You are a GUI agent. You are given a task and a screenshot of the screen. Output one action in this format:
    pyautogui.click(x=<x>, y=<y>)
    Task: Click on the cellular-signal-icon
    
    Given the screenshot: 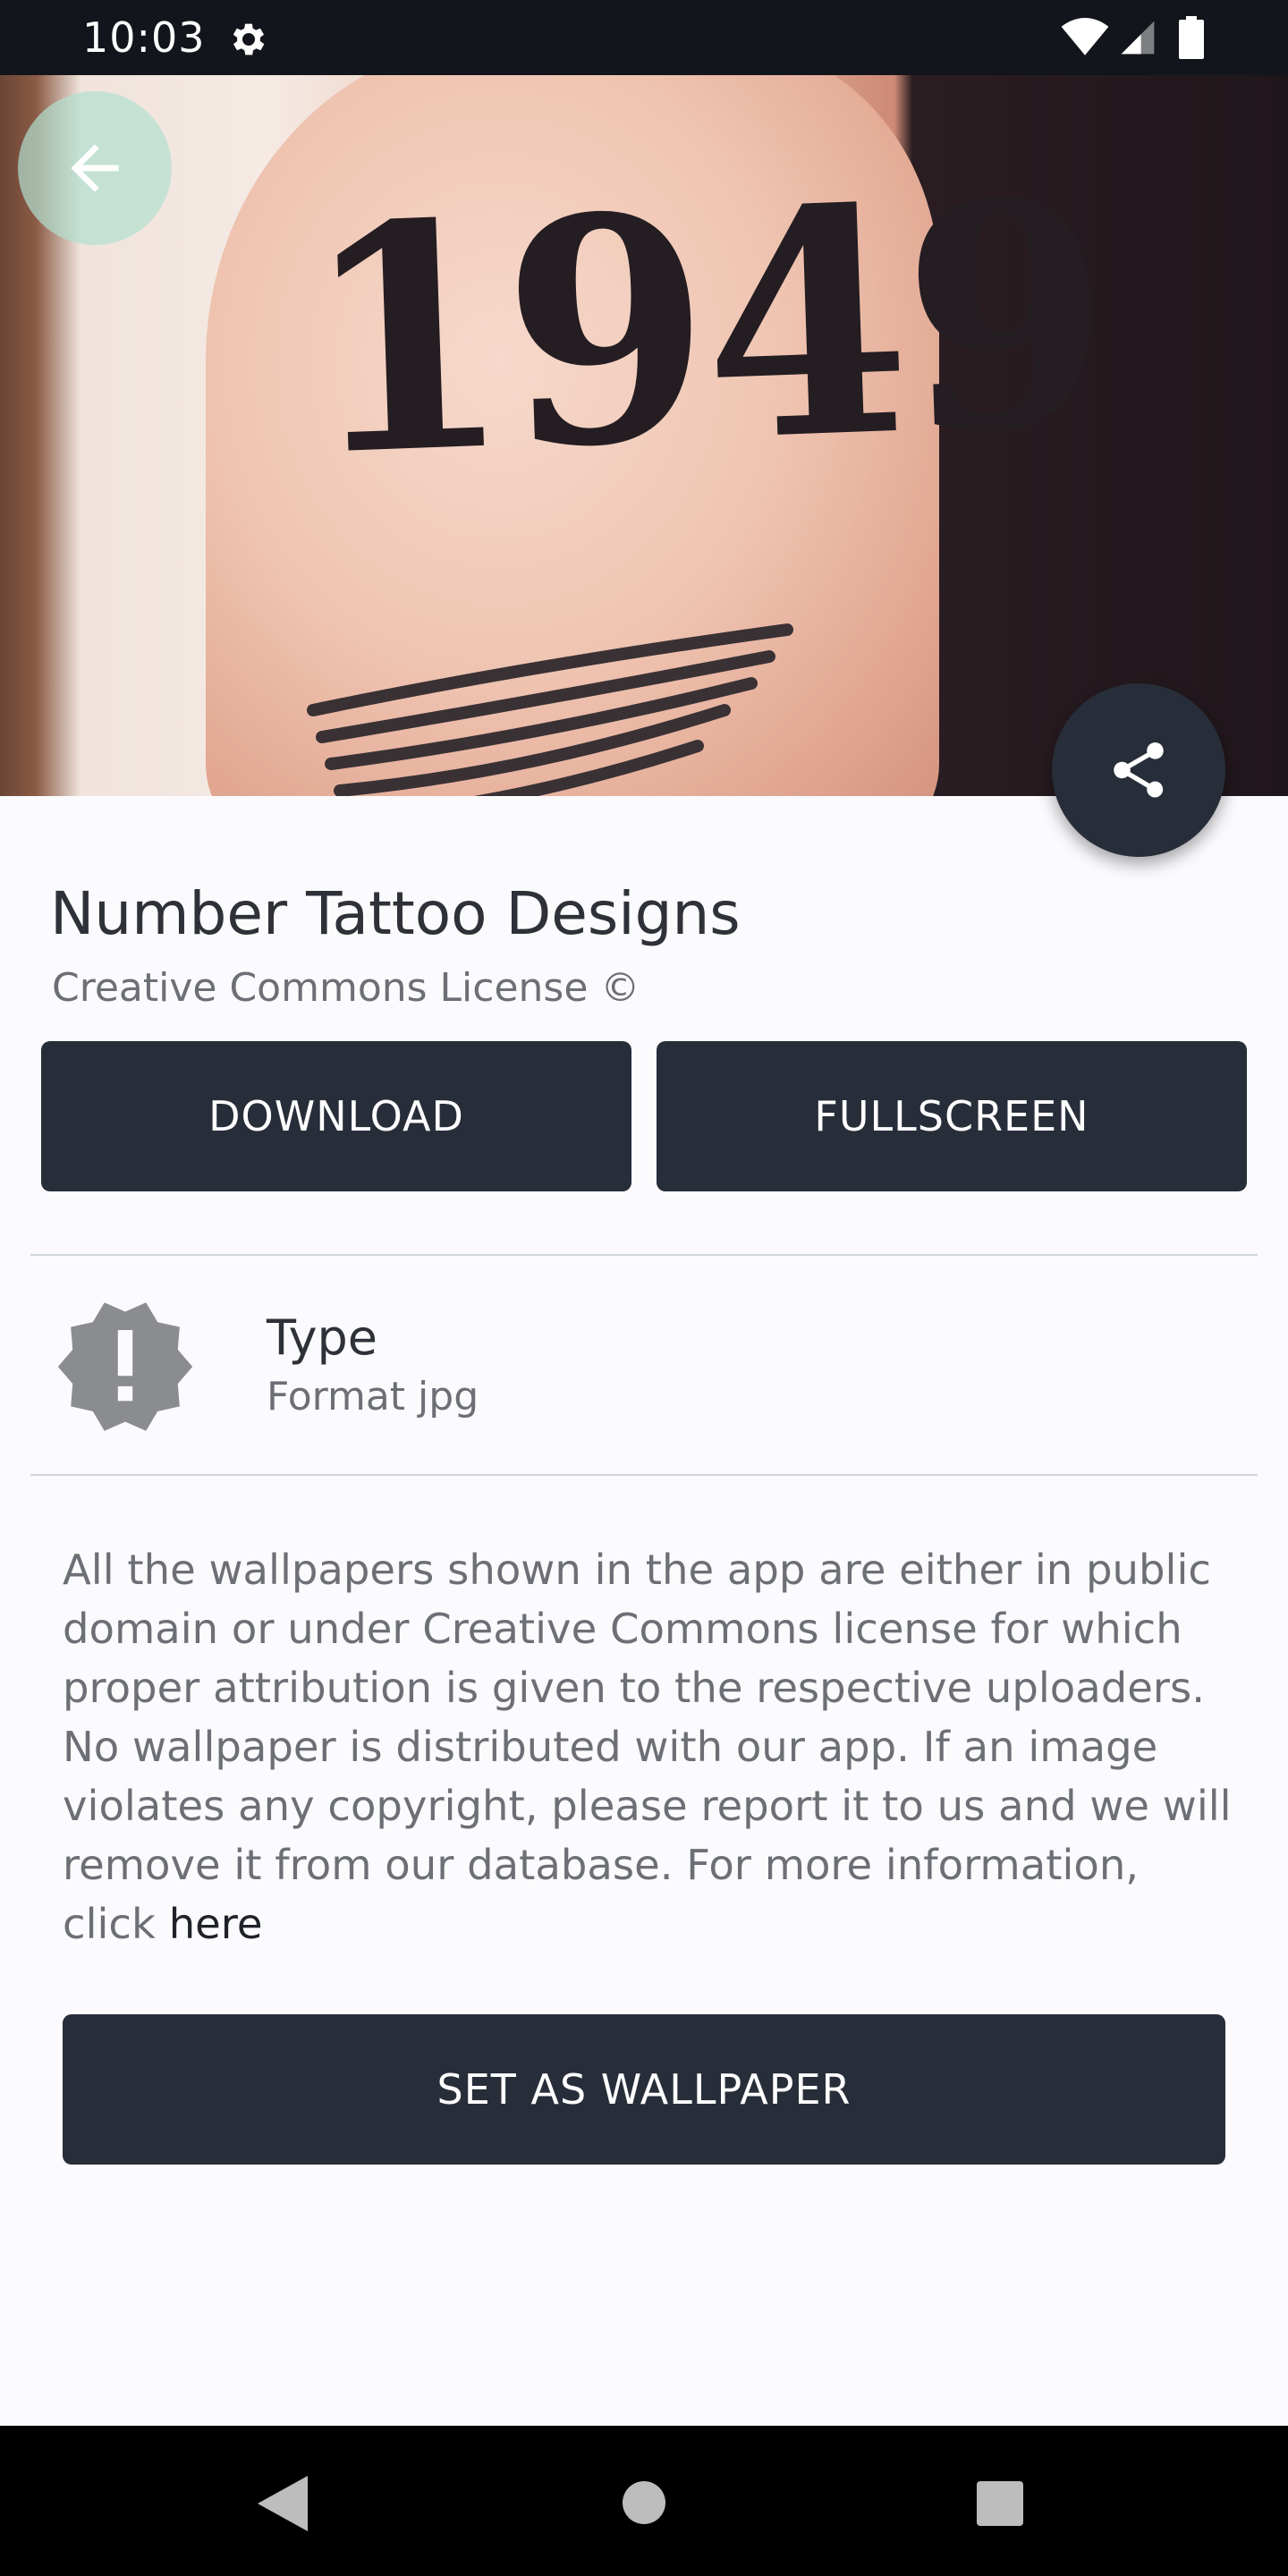 What is the action you would take?
    pyautogui.click(x=1138, y=38)
    